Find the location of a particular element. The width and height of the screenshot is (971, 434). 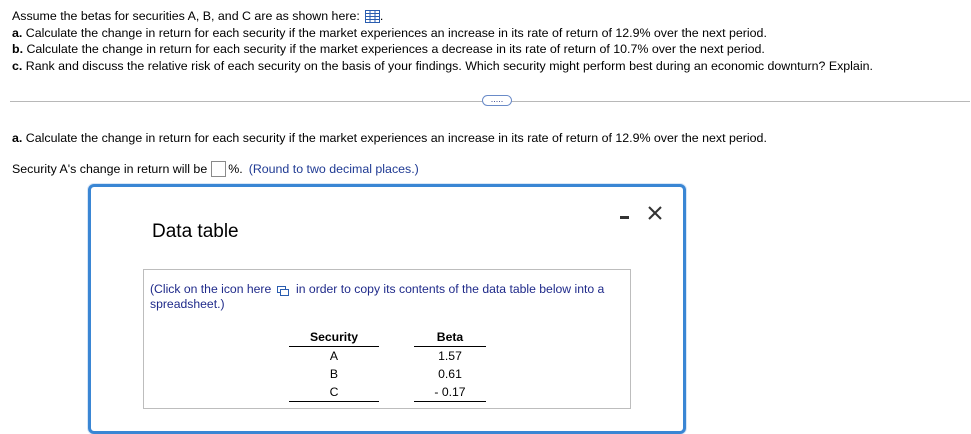

part-label: a. is located at coordinates (17, 32).